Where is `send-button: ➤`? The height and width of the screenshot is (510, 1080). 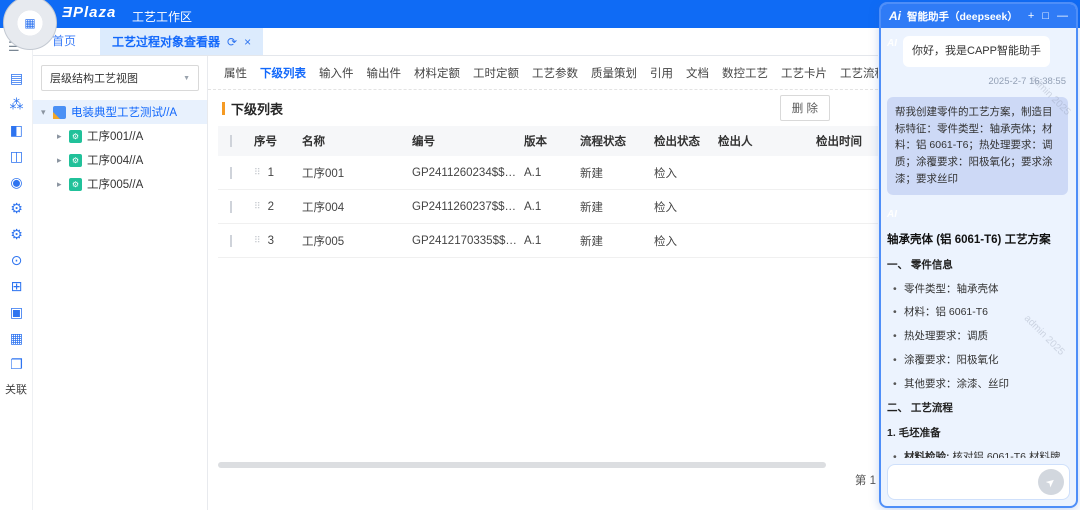 send-button: ➤ is located at coordinates (1051, 482).